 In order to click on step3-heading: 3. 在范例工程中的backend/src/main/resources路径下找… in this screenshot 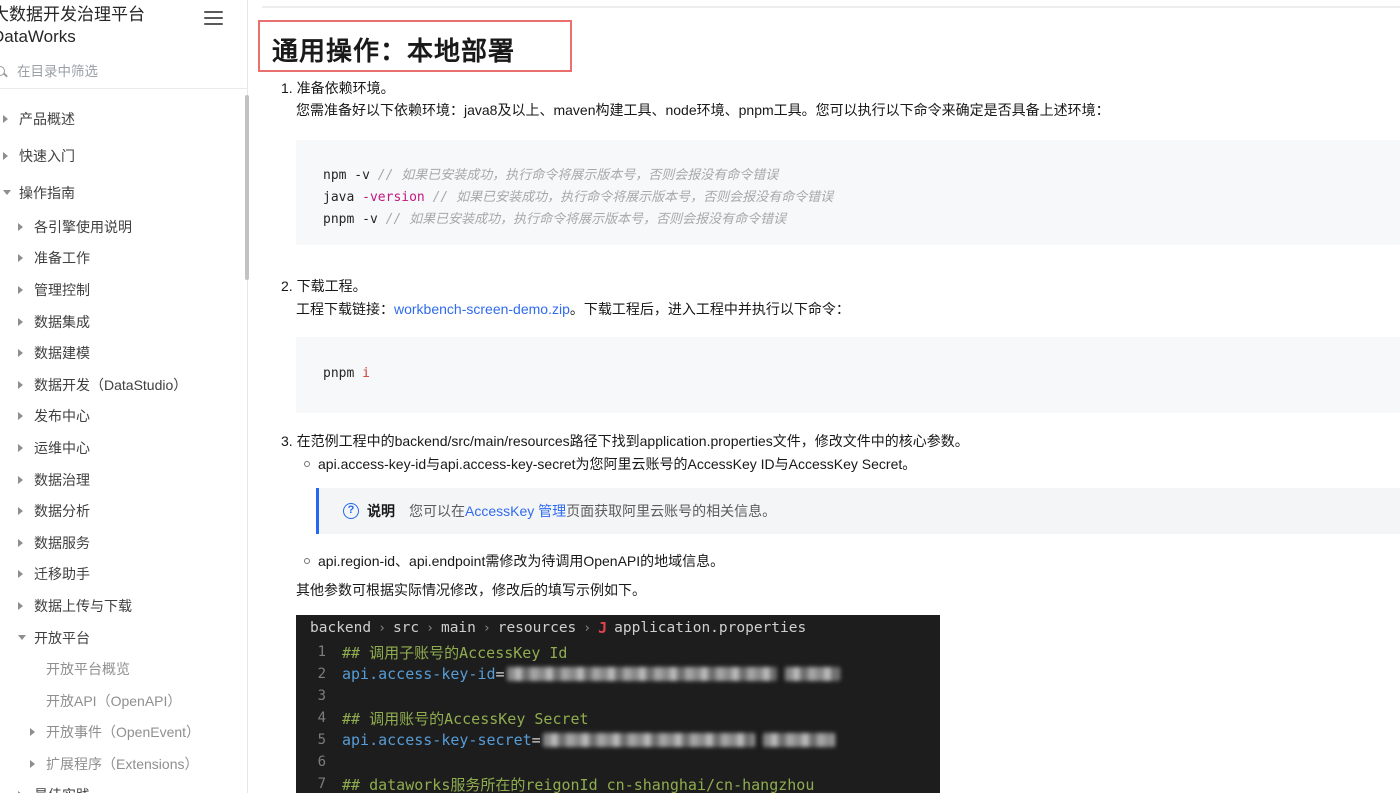, I will do `click(625, 441)`.